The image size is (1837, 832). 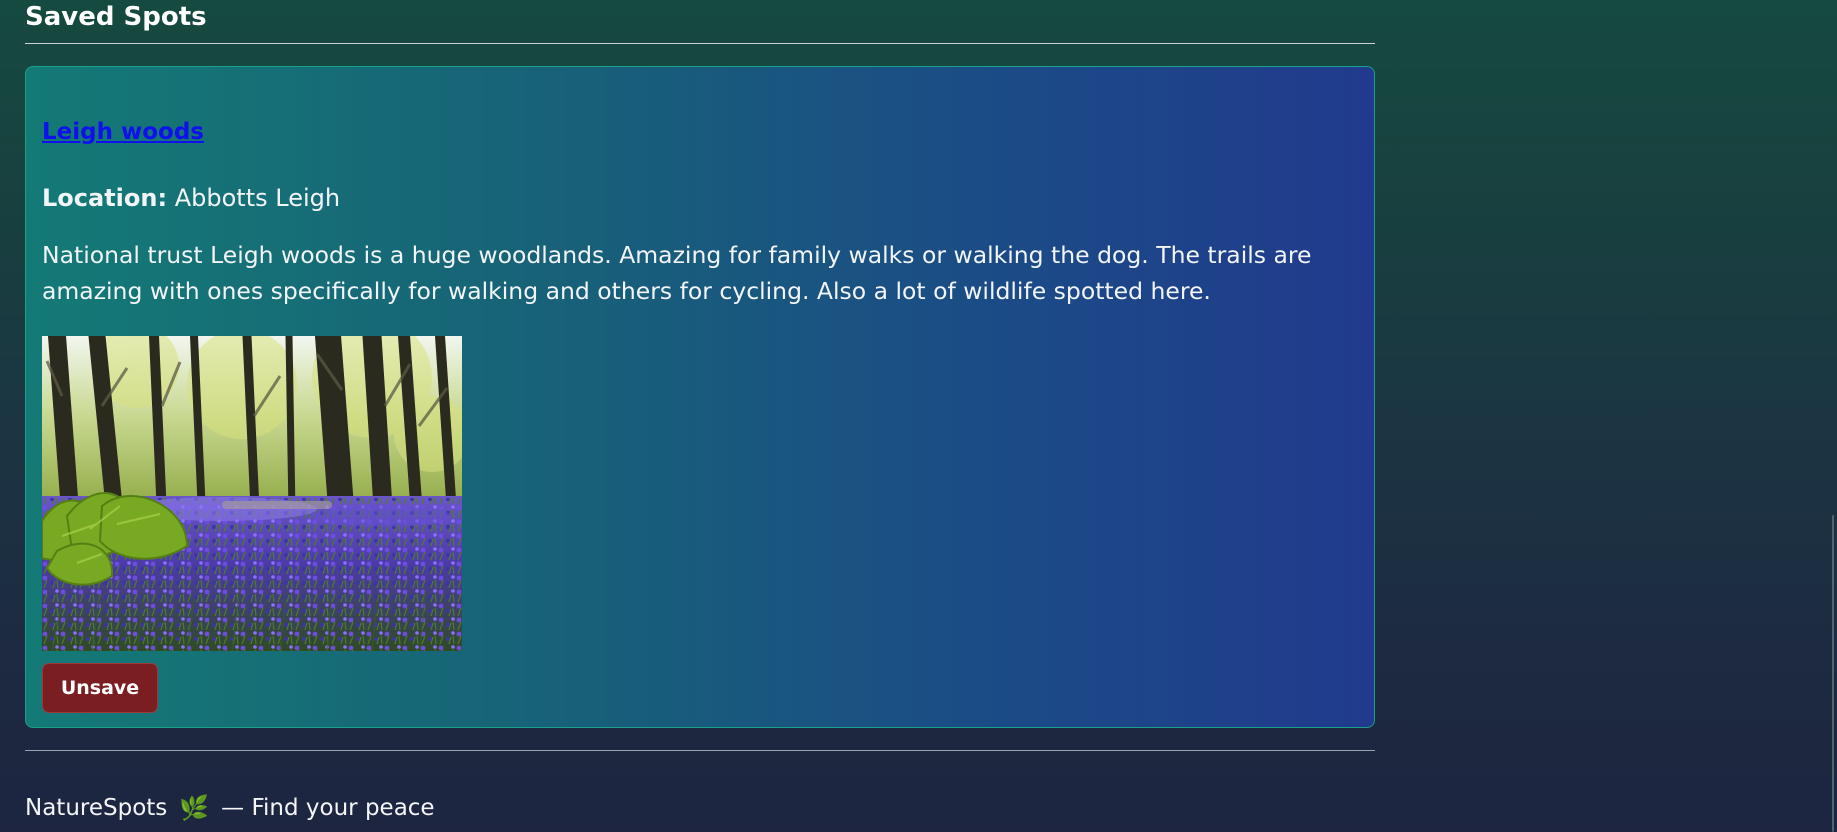 What do you see at coordinates (700, 132) in the screenshot?
I see `spot-title: Leigh woods` at bounding box center [700, 132].